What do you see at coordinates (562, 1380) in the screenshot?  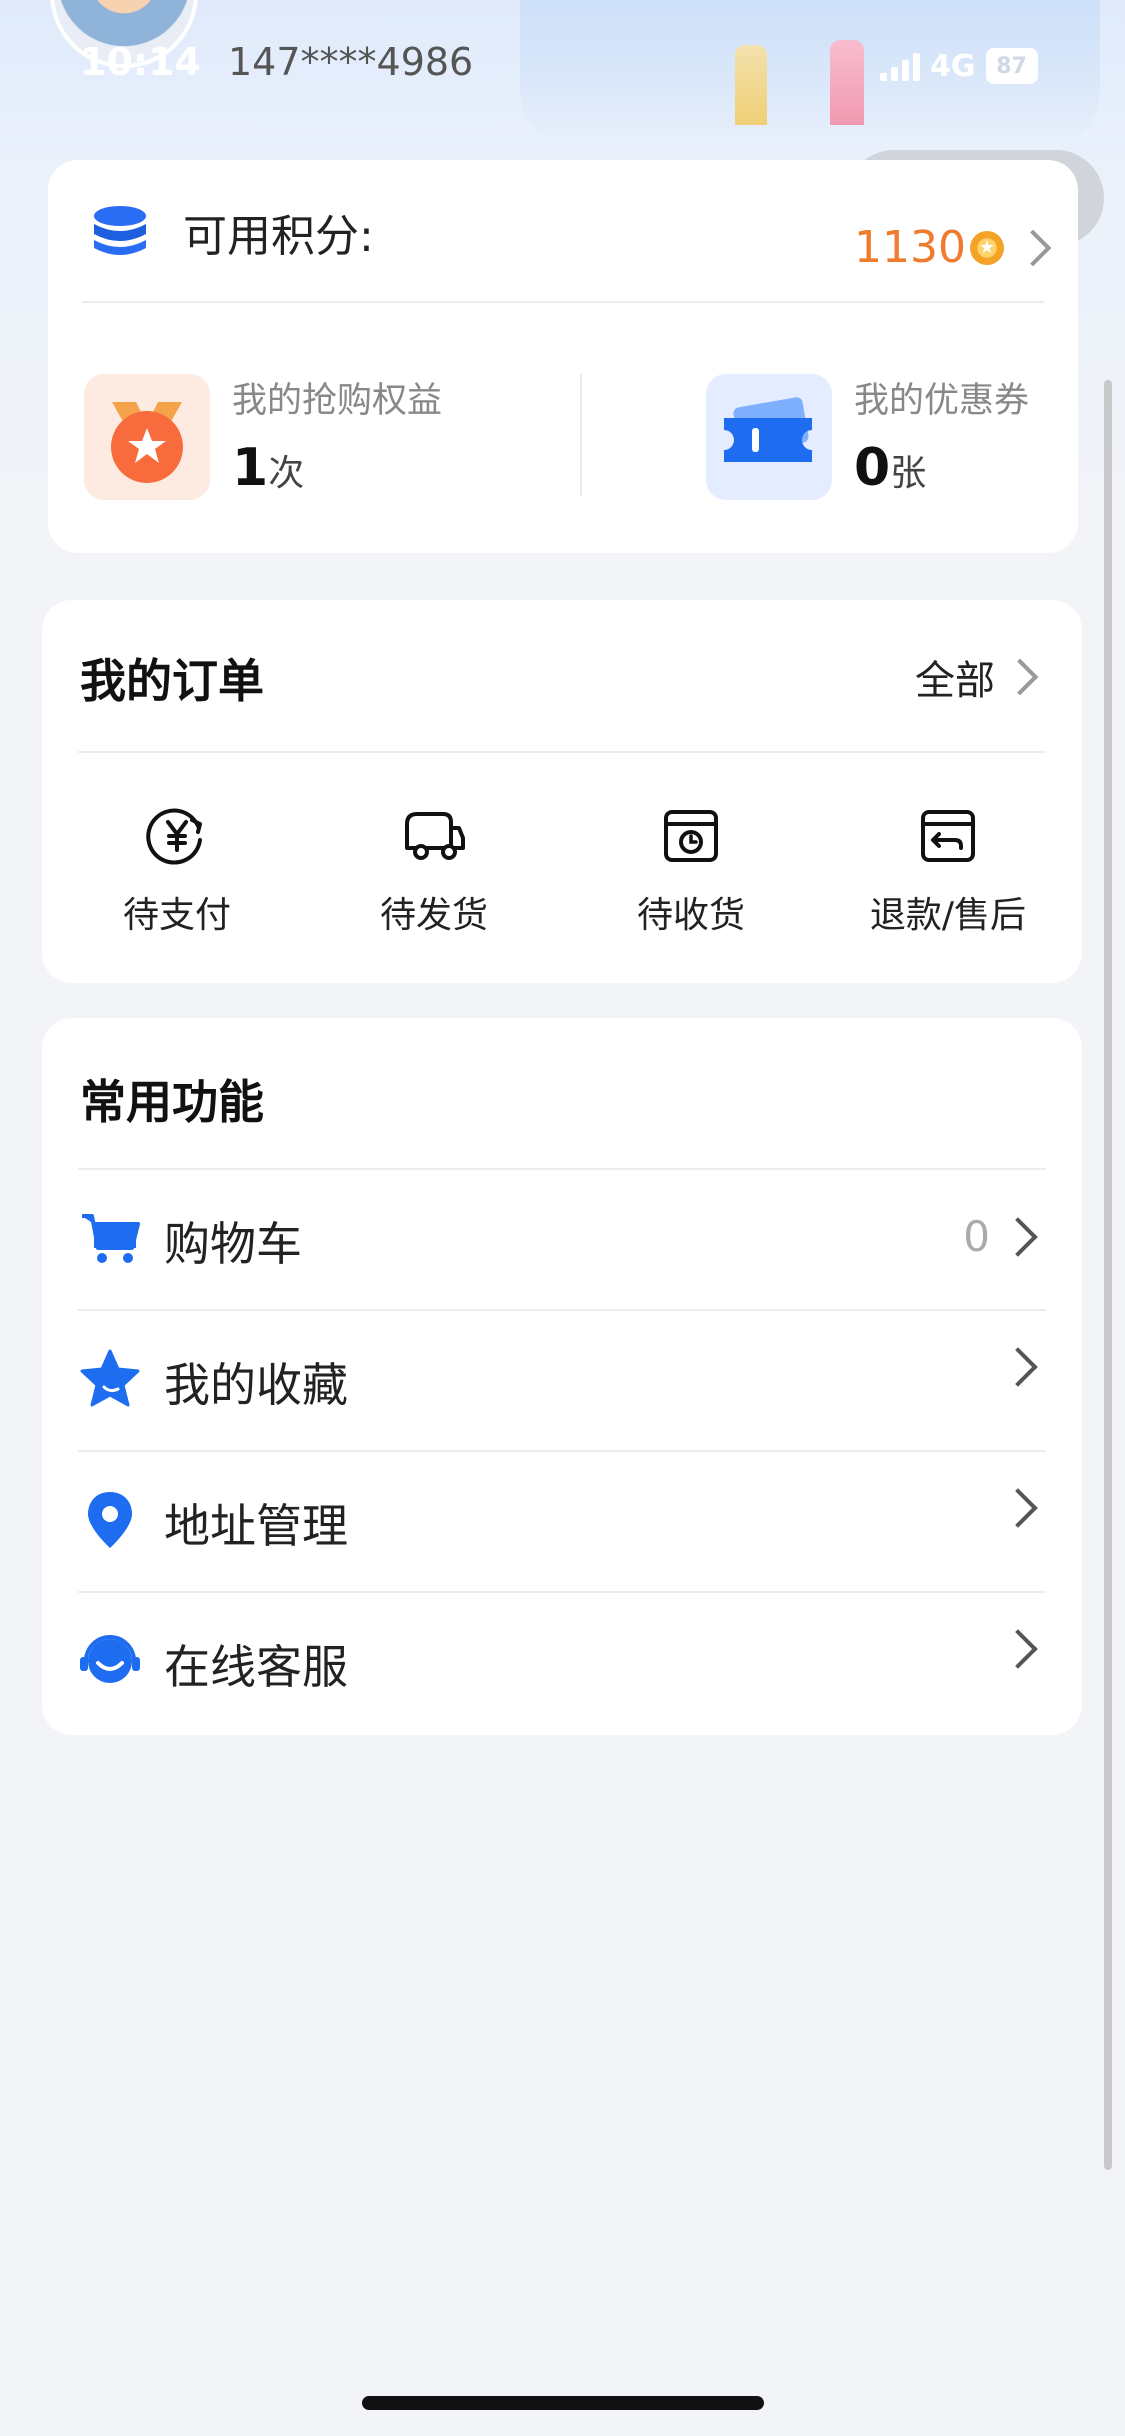 I see `function-row-favorites: 我的收藏` at bounding box center [562, 1380].